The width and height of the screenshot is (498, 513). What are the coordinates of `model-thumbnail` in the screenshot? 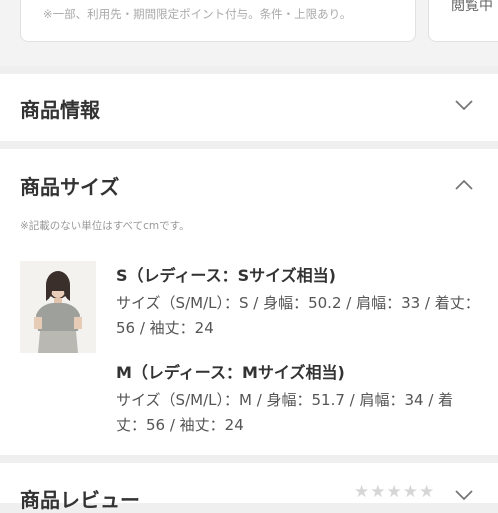 It's located at (58, 307).